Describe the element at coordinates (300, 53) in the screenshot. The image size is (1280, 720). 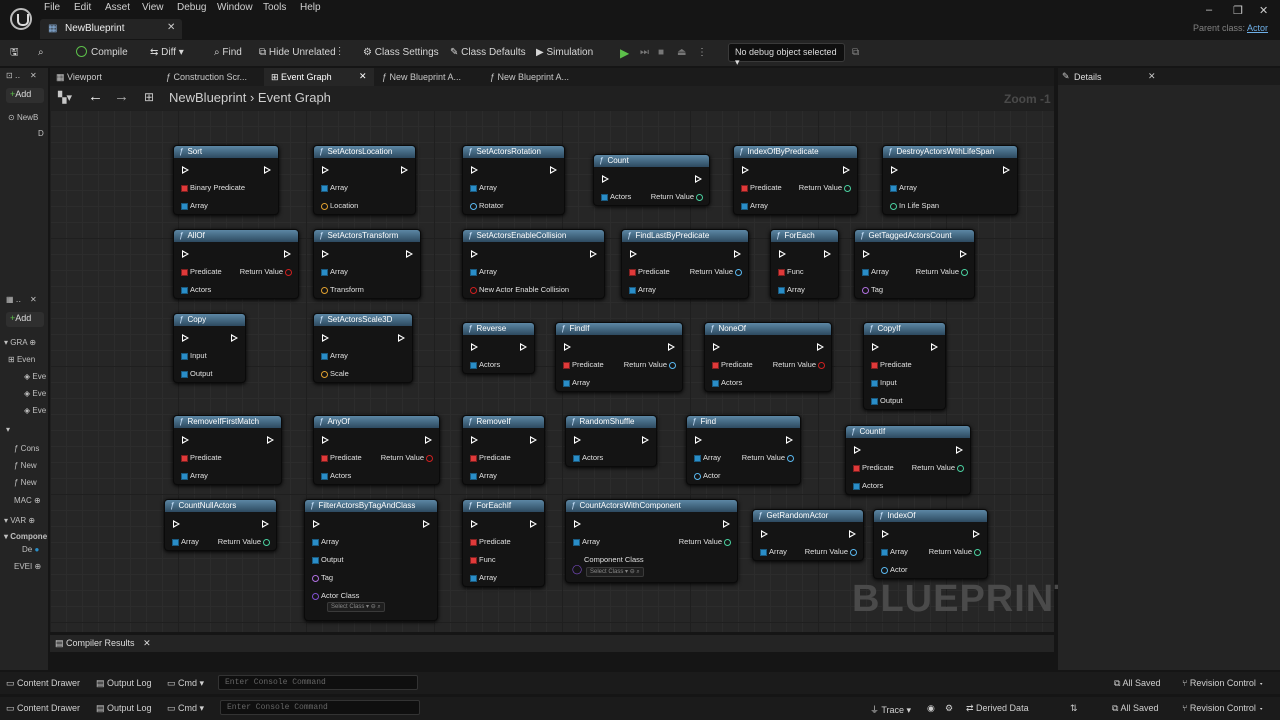
I see `hide-unrelated-button: ⧉ Hide Unrelated ⋮` at that location.